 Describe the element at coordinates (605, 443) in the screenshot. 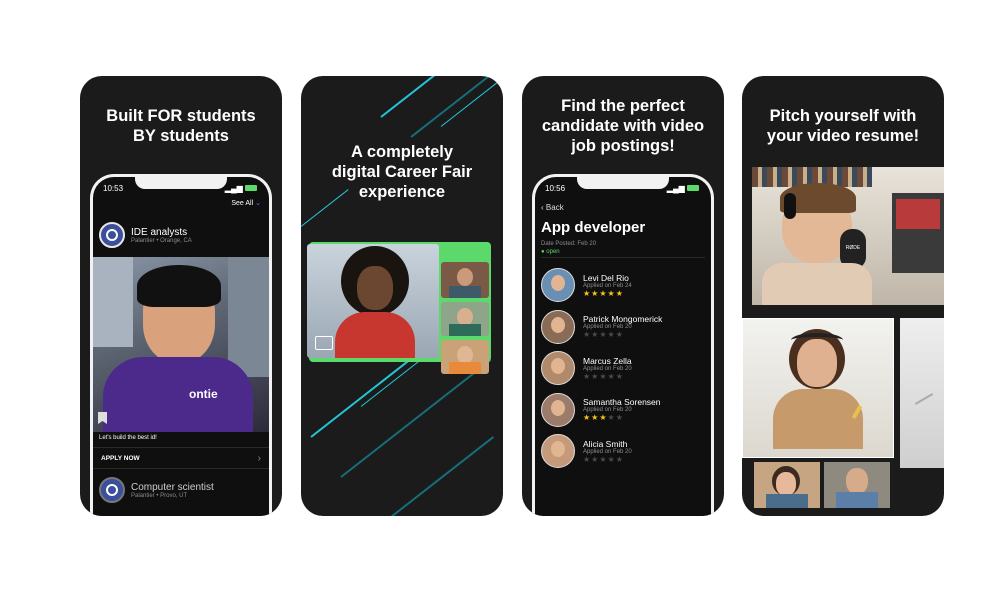

I see `candidate-name: Alicia Smith` at that location.